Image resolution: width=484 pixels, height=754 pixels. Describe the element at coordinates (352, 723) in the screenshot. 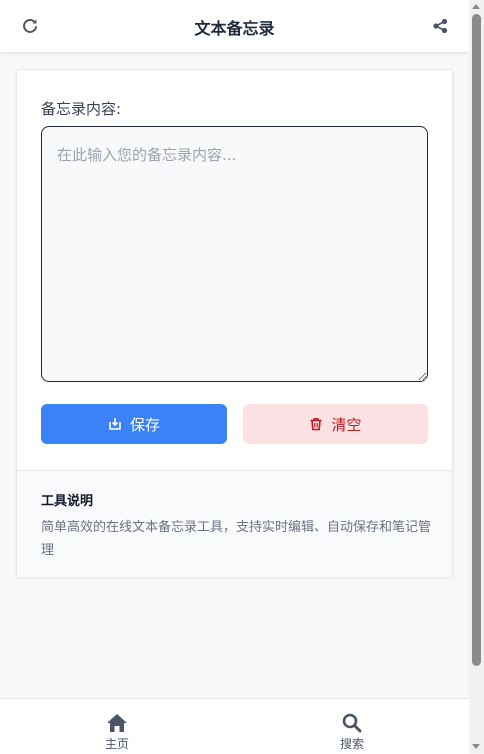

I see `search-icon` at that location.